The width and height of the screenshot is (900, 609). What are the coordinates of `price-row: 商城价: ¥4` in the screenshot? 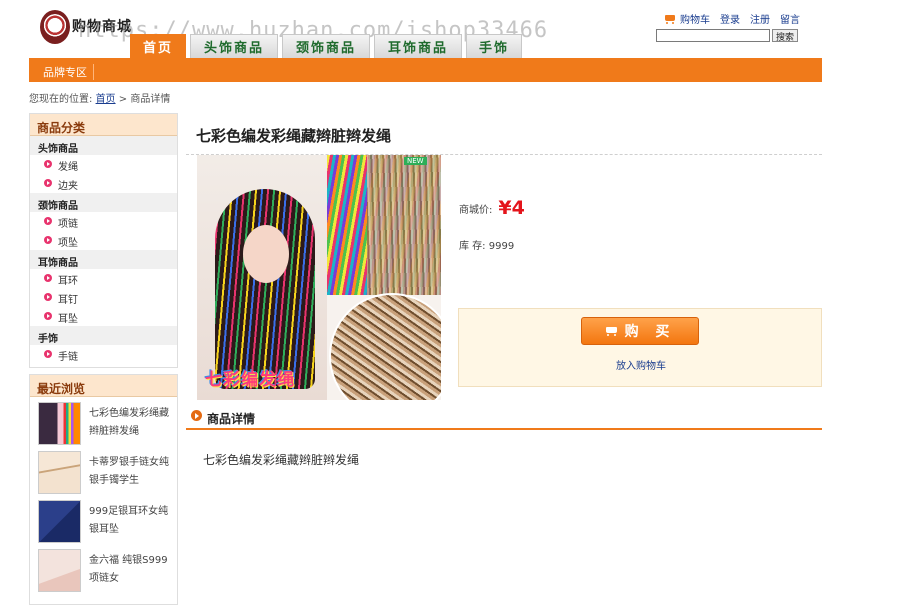 It's located at (492, 208).